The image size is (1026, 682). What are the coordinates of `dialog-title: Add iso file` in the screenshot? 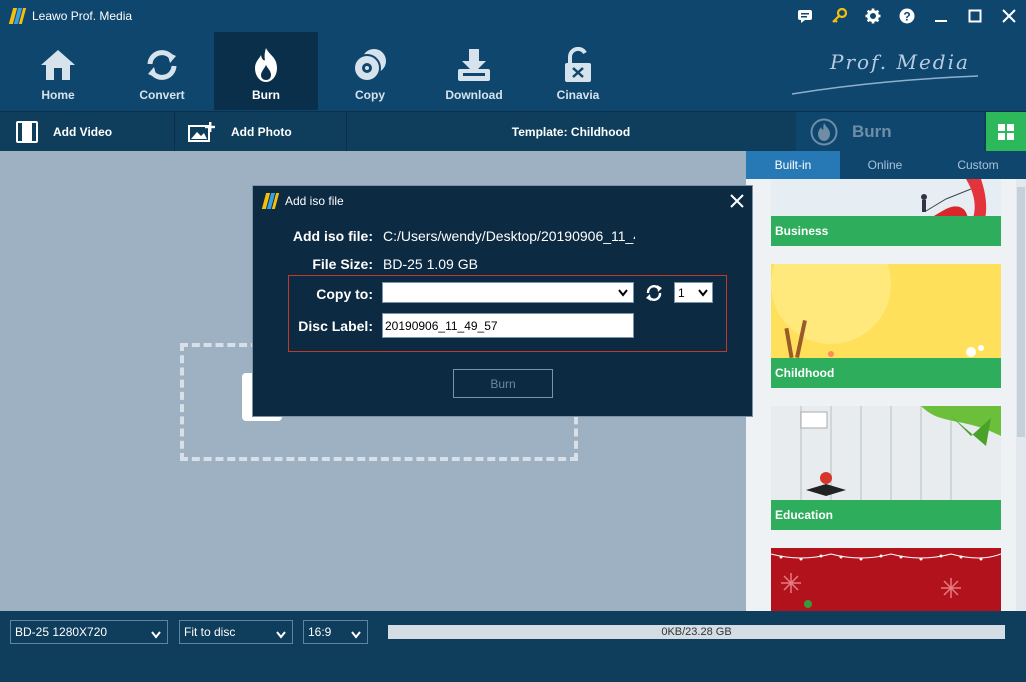 It's located at (314, 201).